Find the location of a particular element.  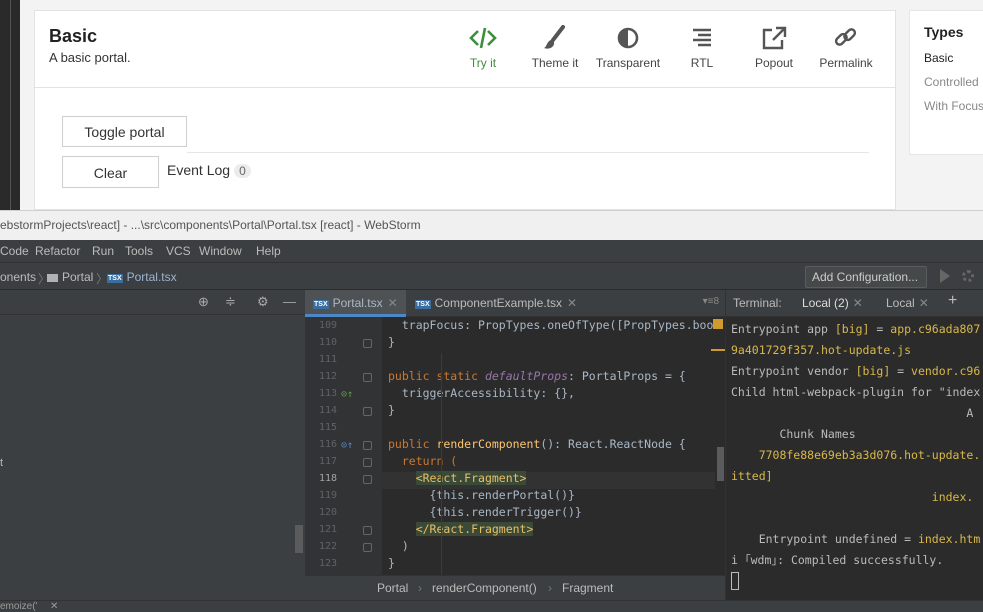

terminal-tab-local: Local ✕ is located at coordinates (907, 303).